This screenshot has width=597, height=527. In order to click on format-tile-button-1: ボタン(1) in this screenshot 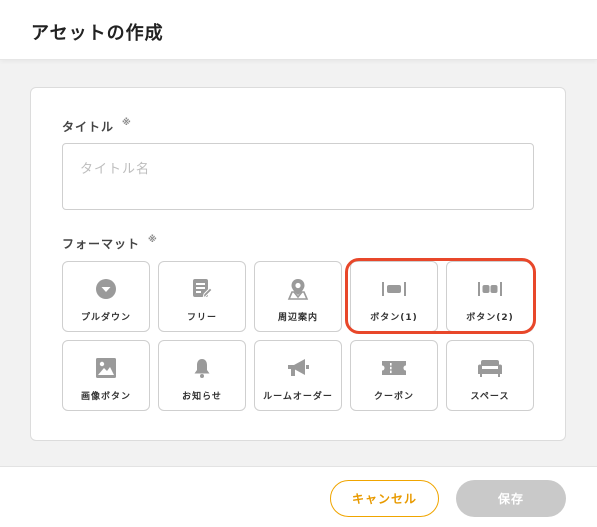, I will do `click(394, 296)`.